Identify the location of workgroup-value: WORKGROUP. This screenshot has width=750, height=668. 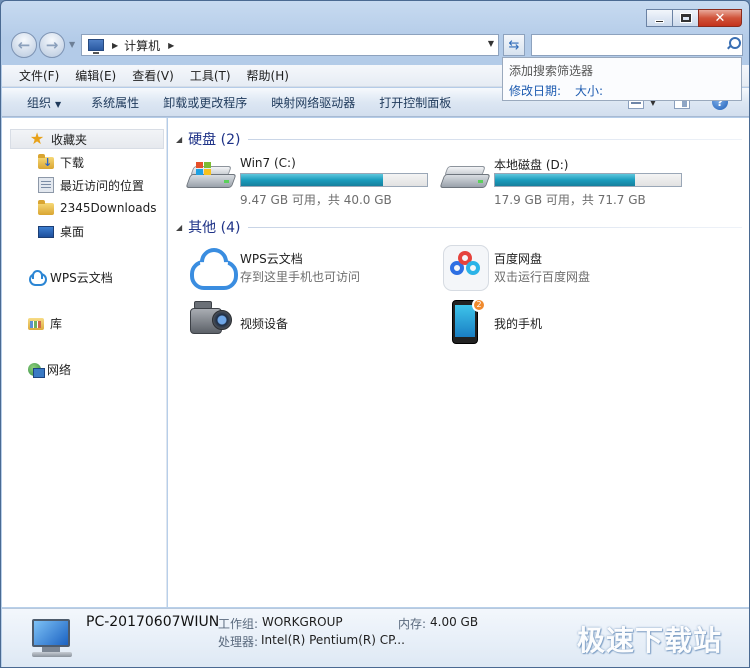
(302, 622).